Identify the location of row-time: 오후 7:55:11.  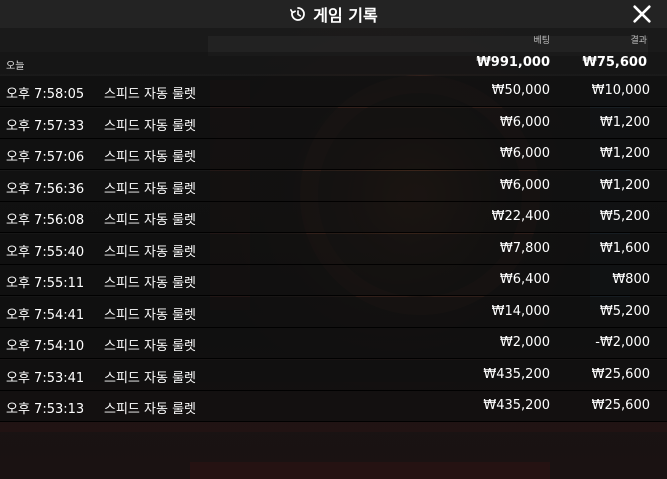
(45, 283).